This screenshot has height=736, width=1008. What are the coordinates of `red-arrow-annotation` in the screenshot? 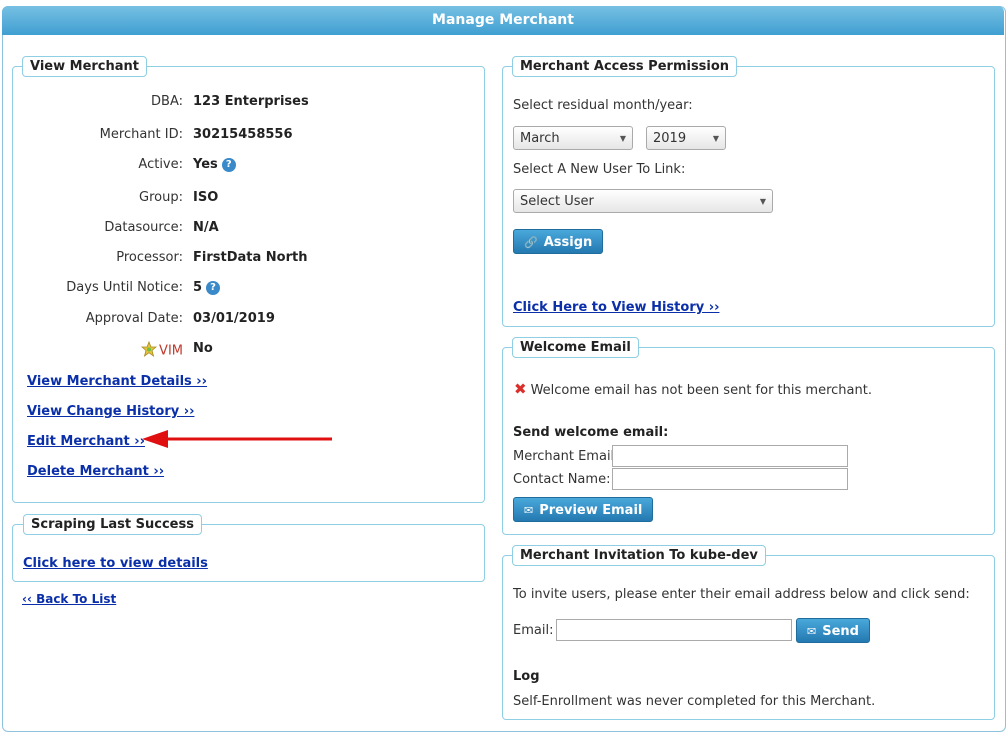 It's located at (237, 439).